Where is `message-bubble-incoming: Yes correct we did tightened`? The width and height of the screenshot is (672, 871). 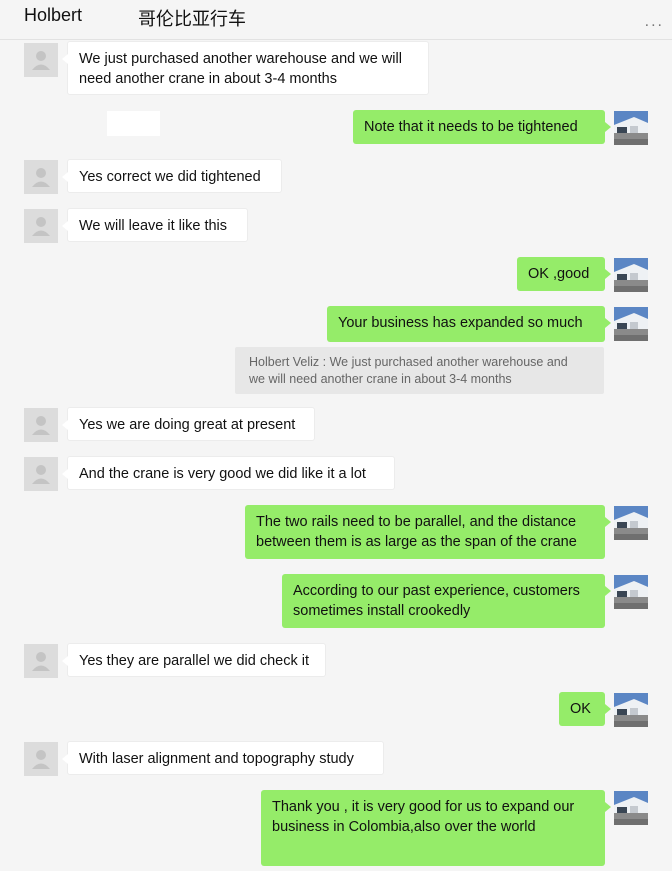 message-bubble-incoming: Yes correct we did tightened is located at coordinates (172, 176).